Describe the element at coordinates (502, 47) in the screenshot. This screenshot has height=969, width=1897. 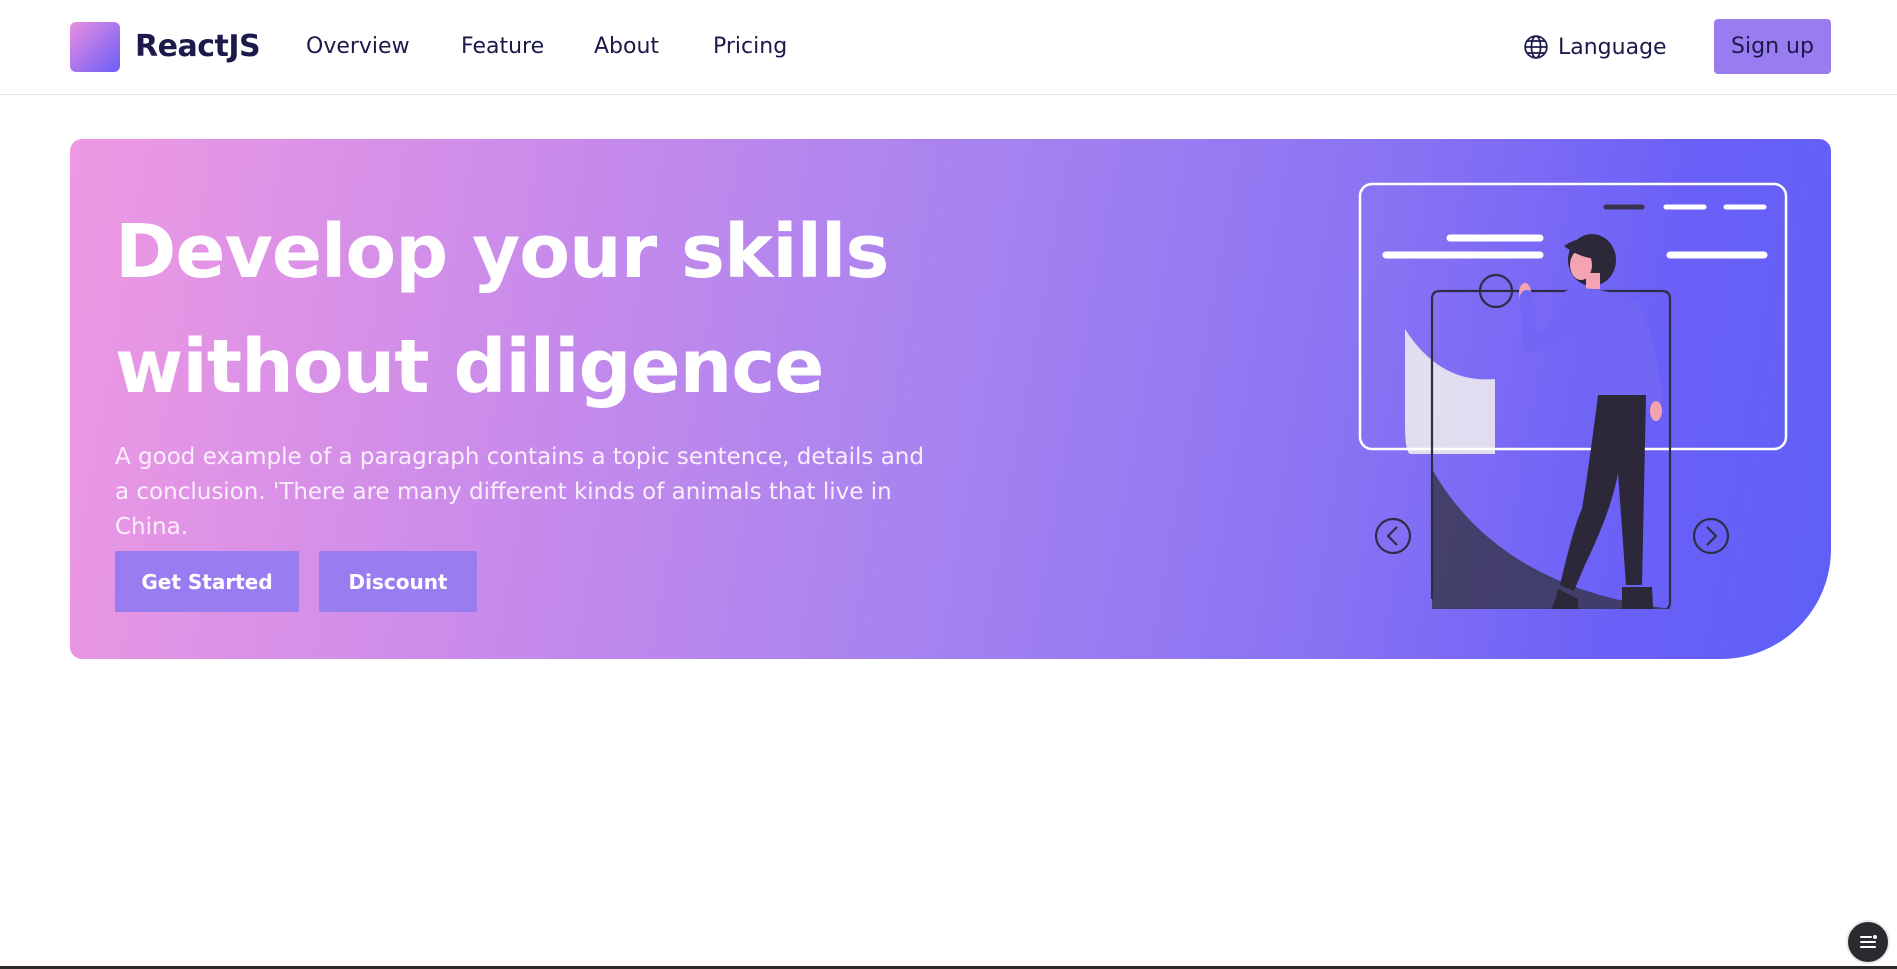
I see `nav-feature: Feature` at that location.